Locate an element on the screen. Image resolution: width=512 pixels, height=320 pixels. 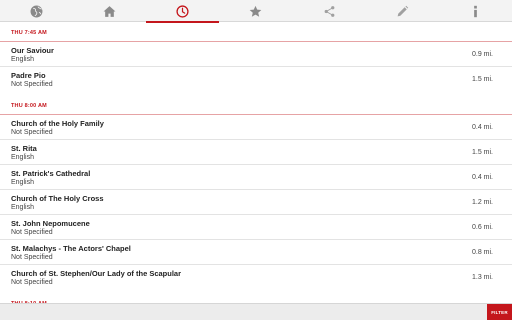
church-name: Church of the Holy Family is located at coordinates (57, 123).